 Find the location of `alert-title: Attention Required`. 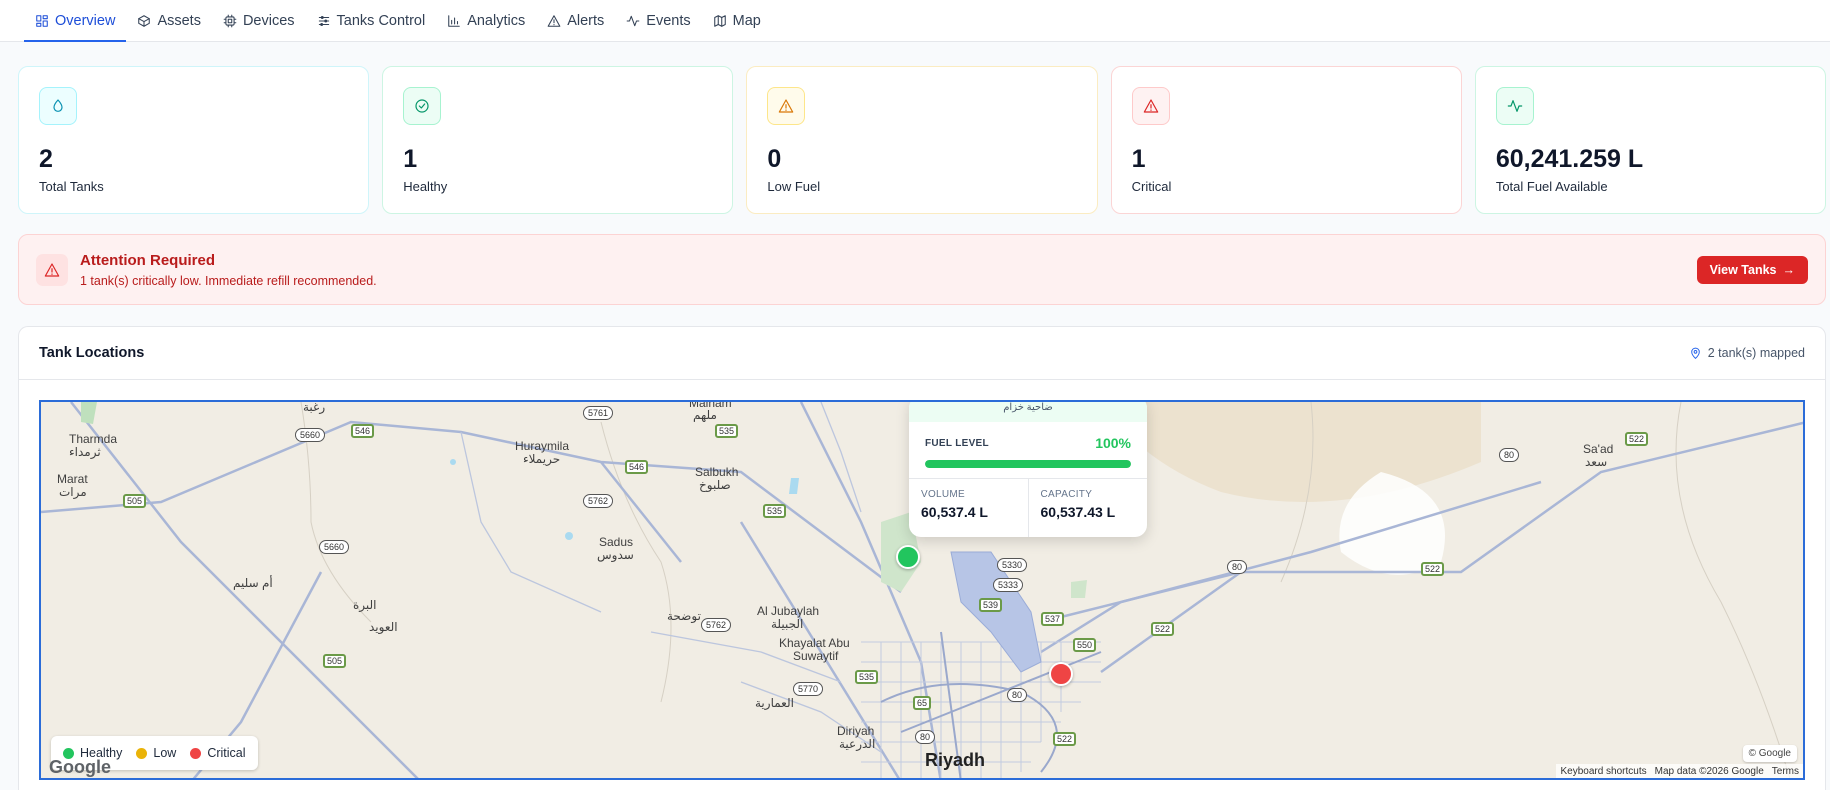

alert-title: Attention Required is located at coordinates (147, 260).